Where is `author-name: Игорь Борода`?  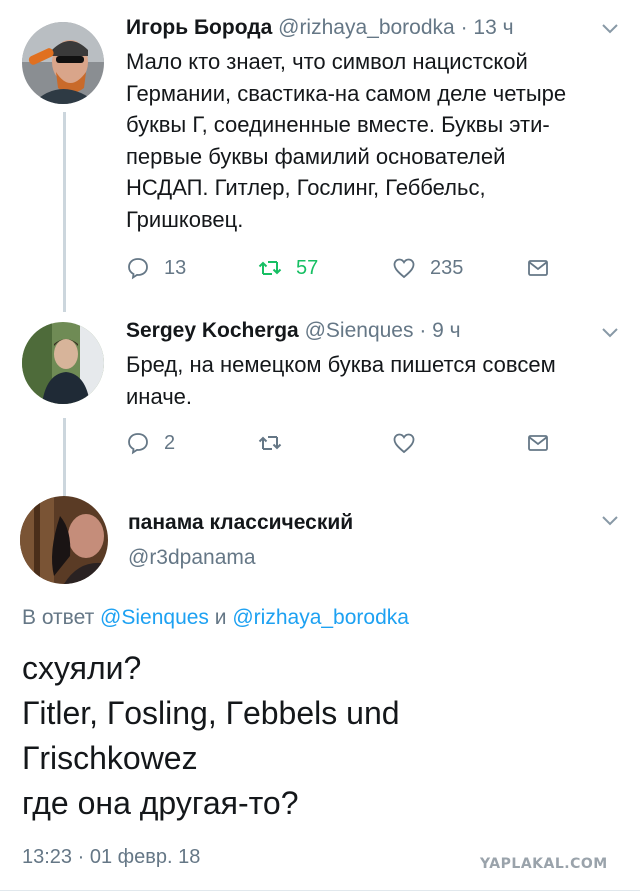
author-name: Игорь Борода is located at coordinates (199, 27).